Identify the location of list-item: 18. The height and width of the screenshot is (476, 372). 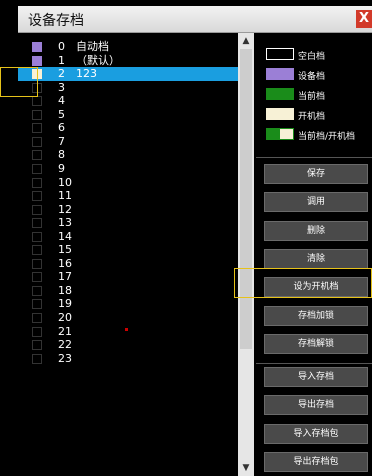
(128, 291).